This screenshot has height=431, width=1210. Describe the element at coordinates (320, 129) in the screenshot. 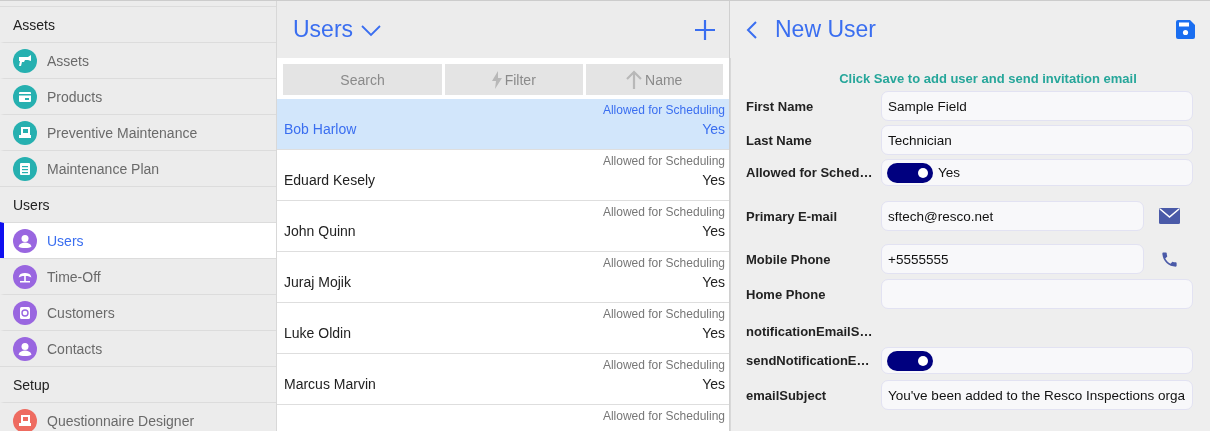

I see `user-name: Bob Harlow` at that location.